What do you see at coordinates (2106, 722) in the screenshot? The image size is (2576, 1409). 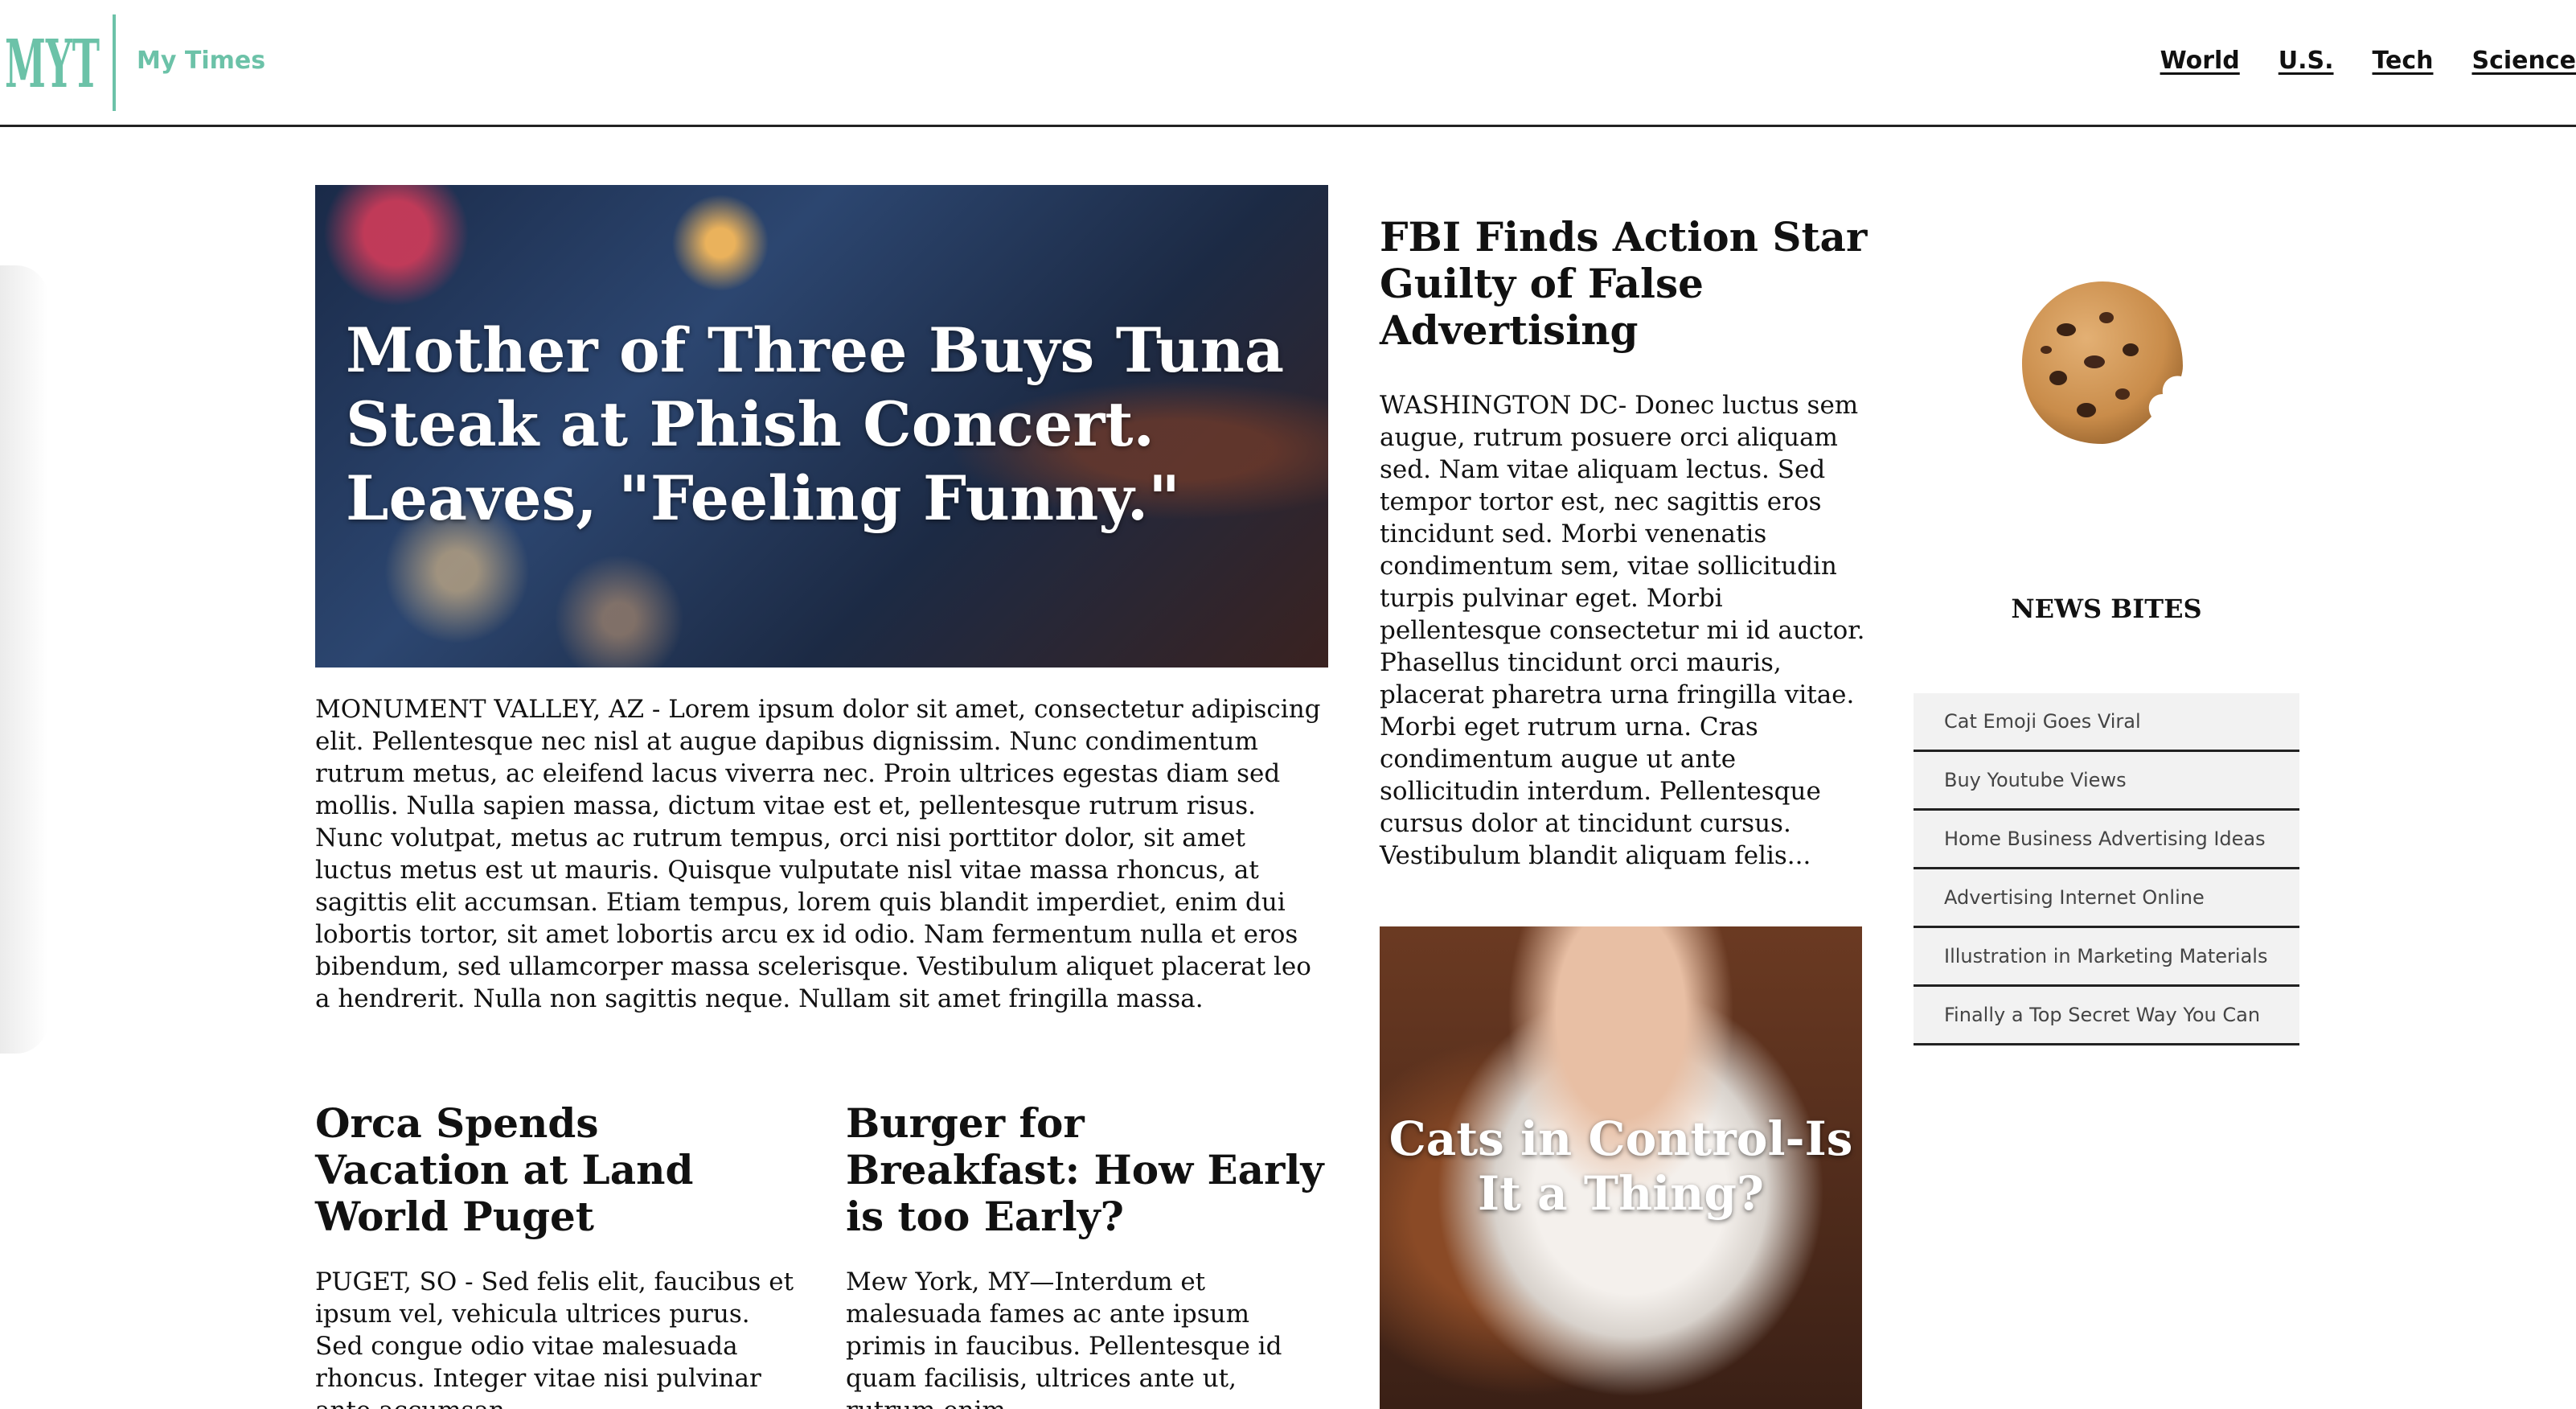 I see `news-bite-item: Cat Emoji Goes Viral` at bounding box center [2106, 722].